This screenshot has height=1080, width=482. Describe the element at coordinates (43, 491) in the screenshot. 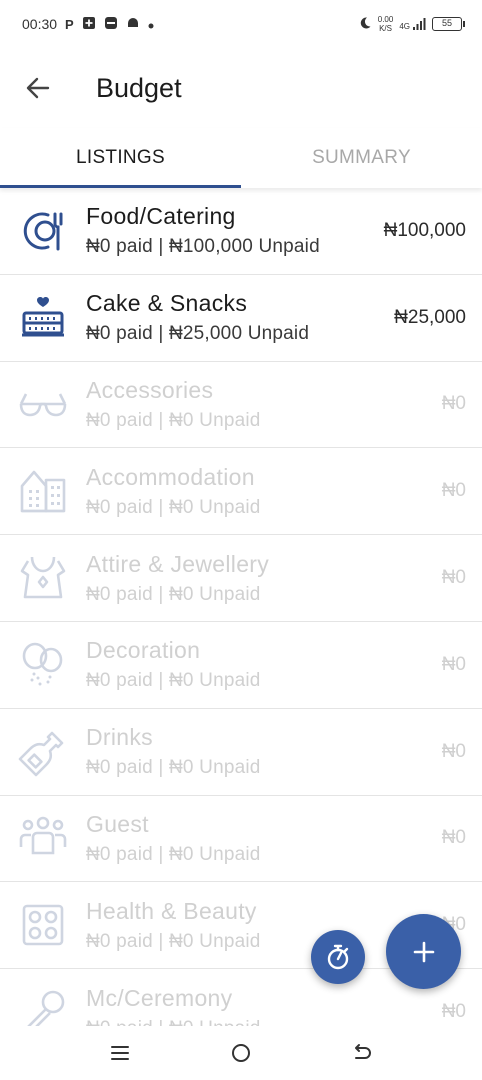

I see `building-icon` at that location.